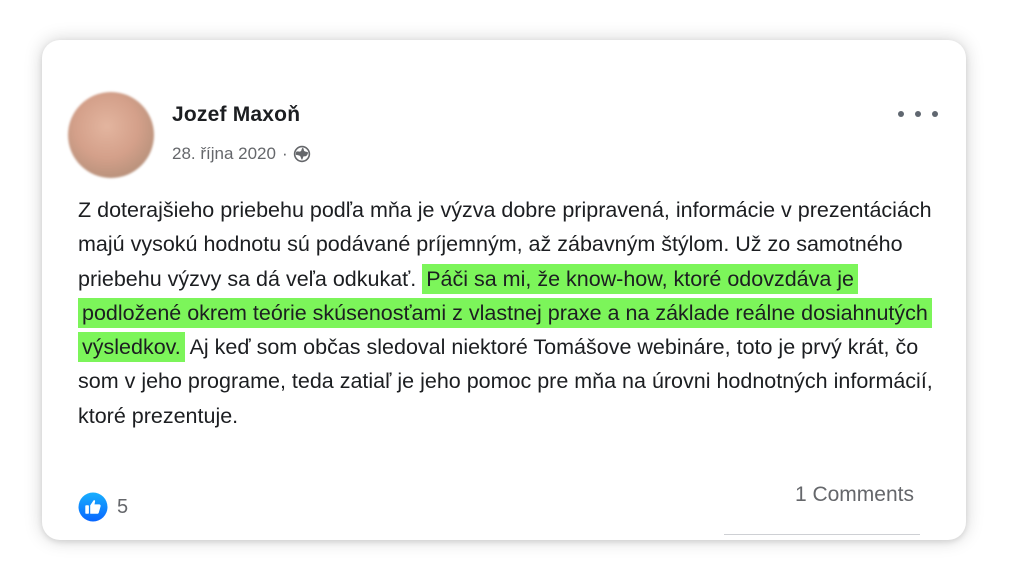 The width and height of the screenshot is (1010, 578). I want to click on reactions-summary: 5, so click(103, 507).